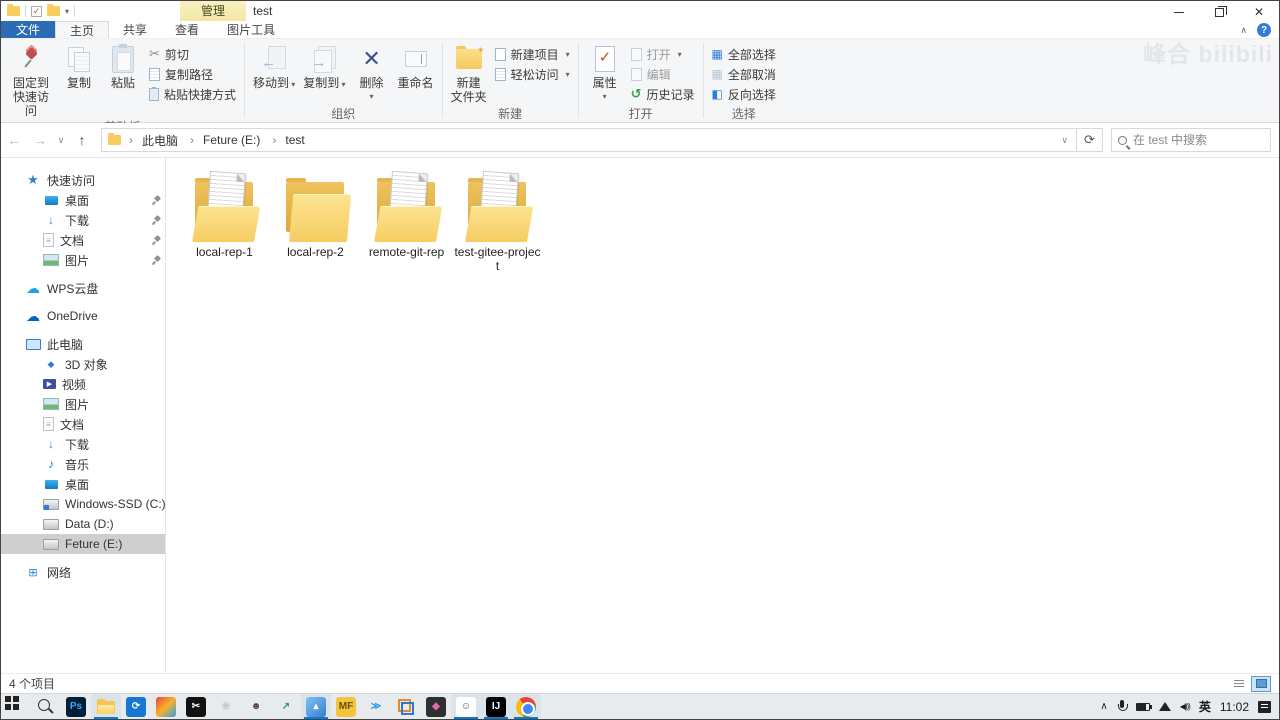 Image resolution: width=1280 pixels, height=720 pixels. What do you see at coordinates (466, 706) in the screenshot?
I see `smiley-app: ☺` at bounding box center [466, 706].